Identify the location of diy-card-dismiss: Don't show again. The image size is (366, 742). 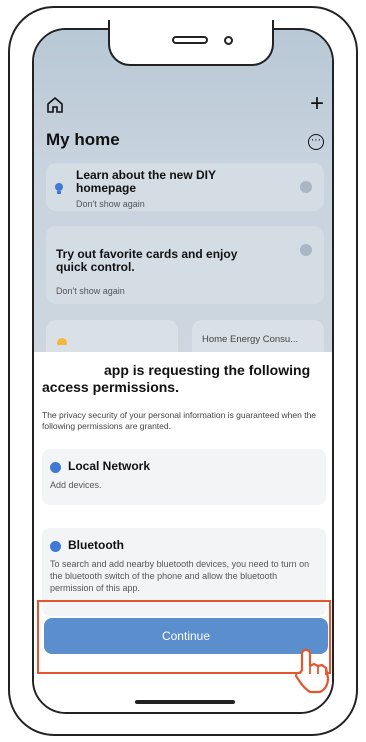
(110, 204).